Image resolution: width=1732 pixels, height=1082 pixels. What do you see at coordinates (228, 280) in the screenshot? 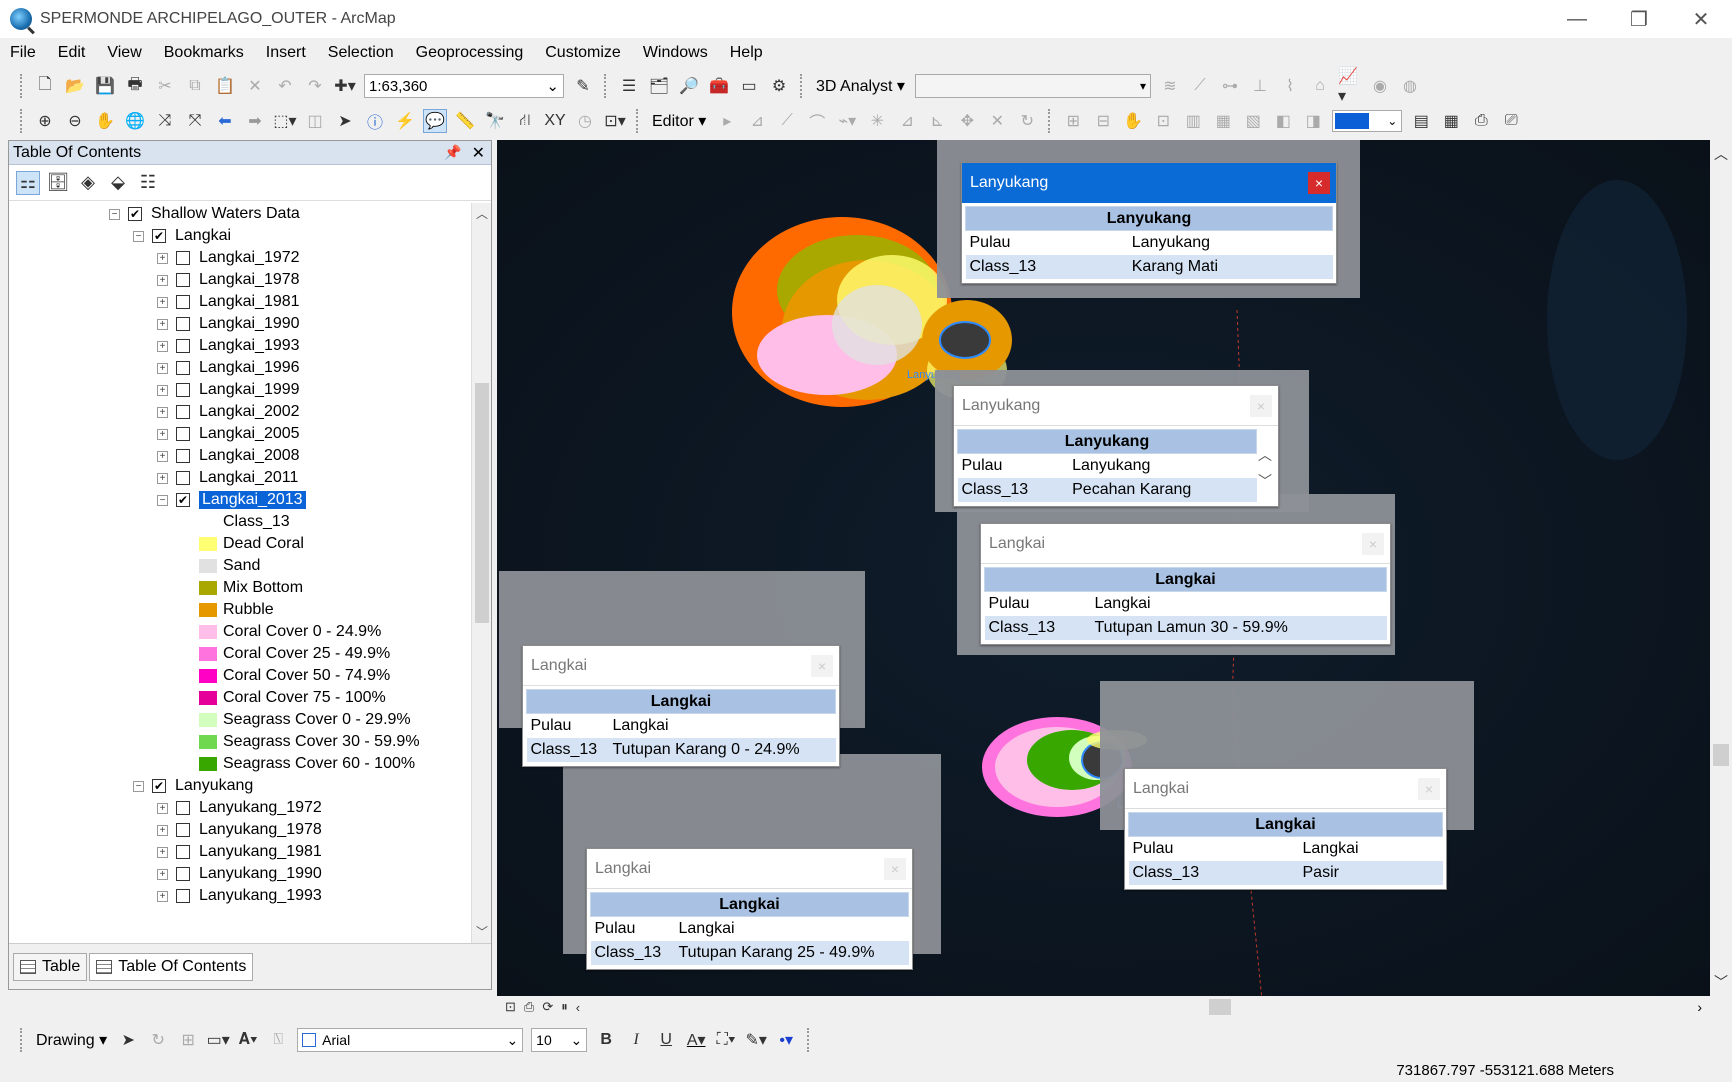
I see `toc-item: + Langkai_1978` at bounding box center [228, 280].